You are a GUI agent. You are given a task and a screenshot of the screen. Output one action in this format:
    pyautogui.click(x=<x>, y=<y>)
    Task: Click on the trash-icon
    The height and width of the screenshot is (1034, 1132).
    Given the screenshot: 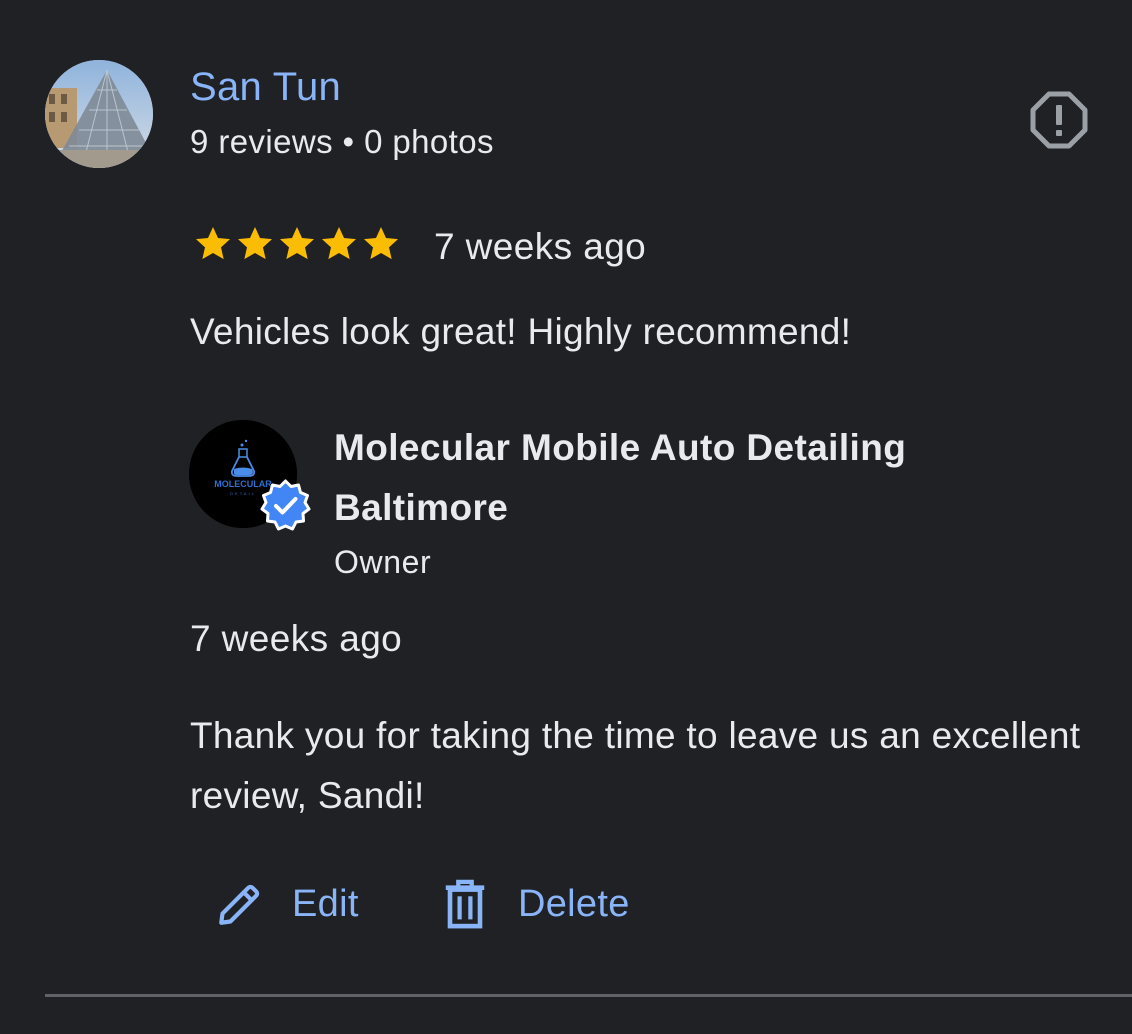 What is the action you would take?
    pyautogui.click(x=465, y=904)
    